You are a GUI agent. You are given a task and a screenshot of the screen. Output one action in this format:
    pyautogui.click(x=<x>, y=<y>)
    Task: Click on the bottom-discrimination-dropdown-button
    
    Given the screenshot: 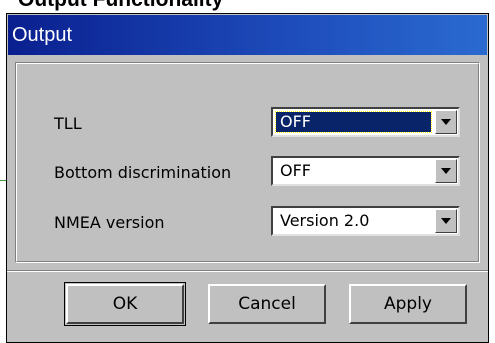 What is the action you would take?
    pyautogui.click(x=446, y=171)
    